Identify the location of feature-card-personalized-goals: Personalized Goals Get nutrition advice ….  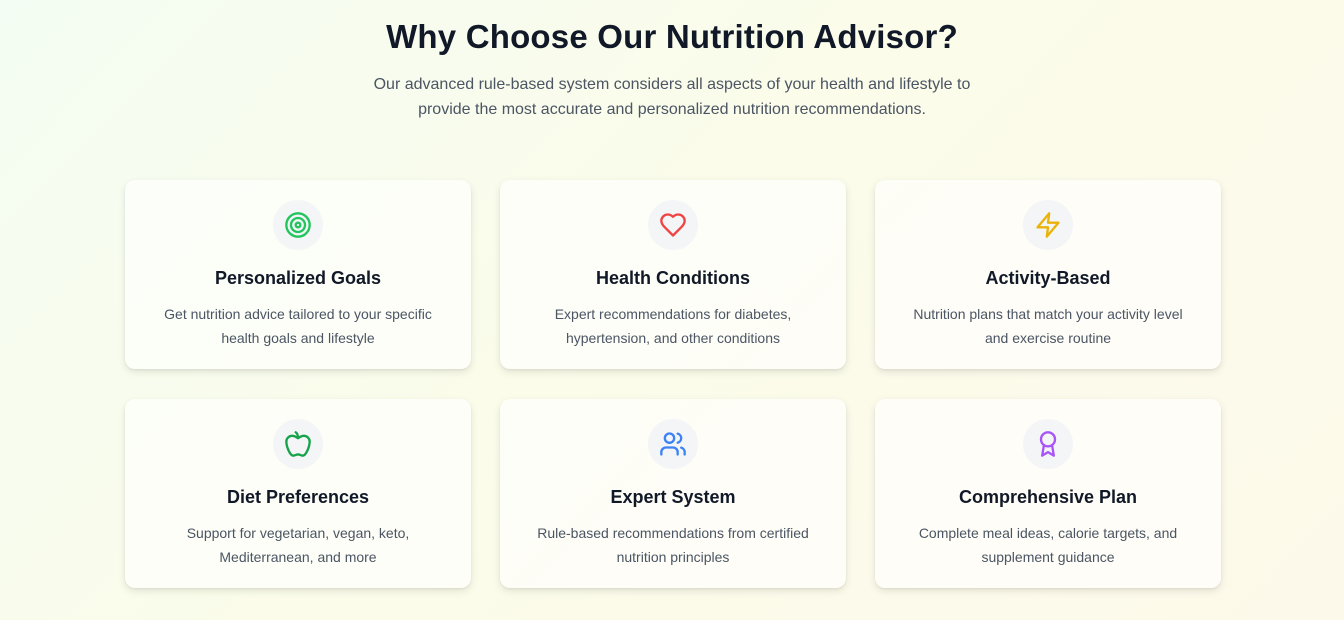
(298, 274).